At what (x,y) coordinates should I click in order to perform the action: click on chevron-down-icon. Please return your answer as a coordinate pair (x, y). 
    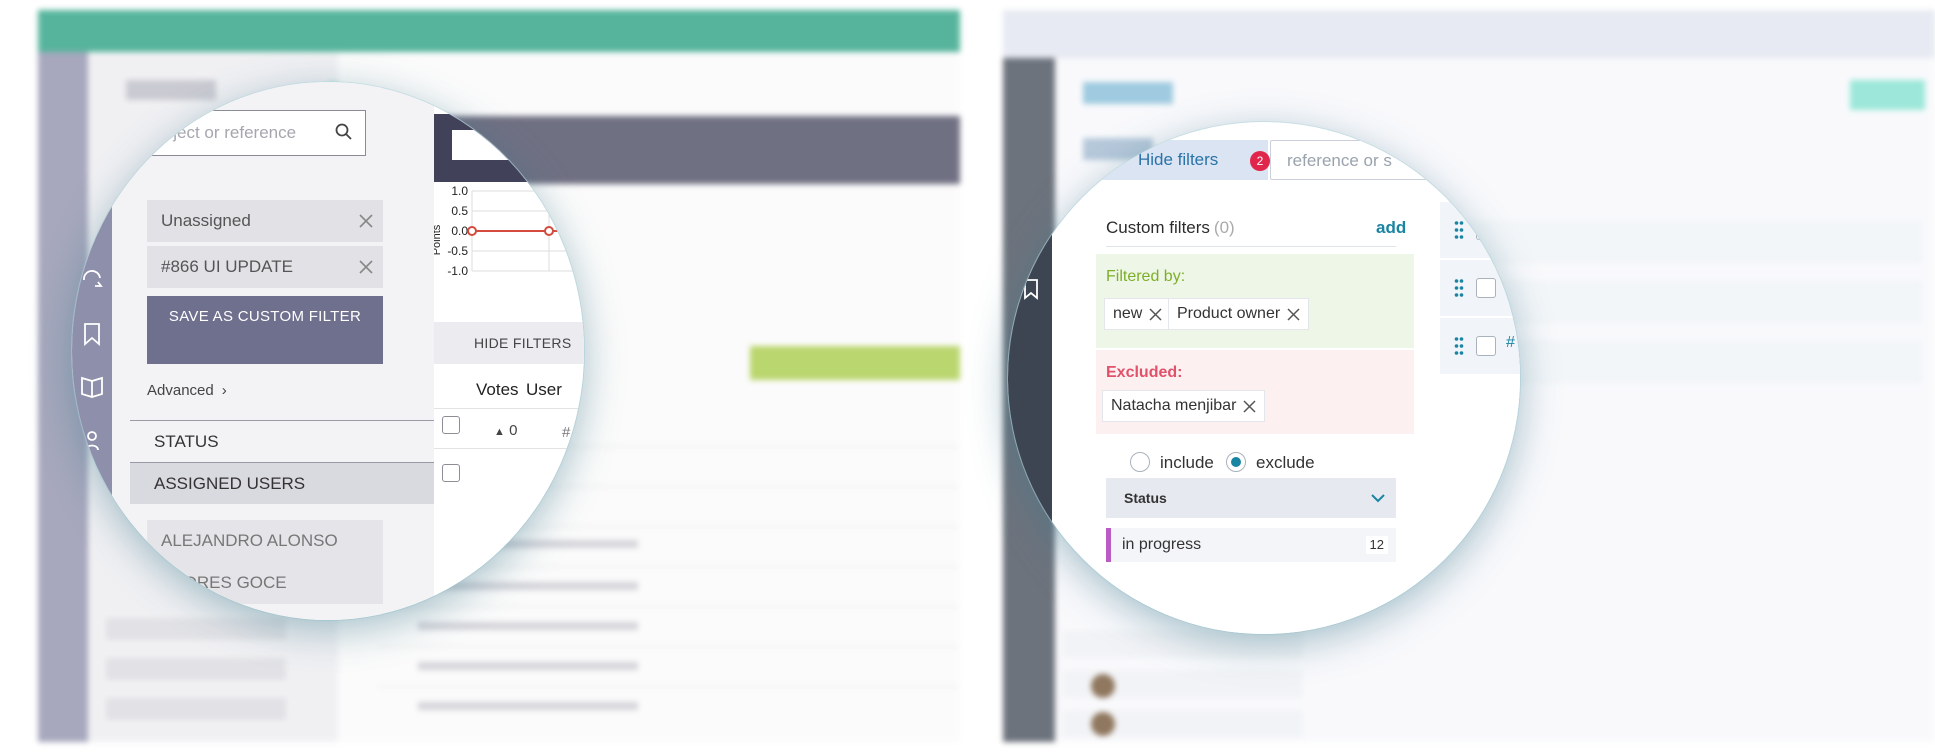
    Looking at the image, I should click on (1378, 498).